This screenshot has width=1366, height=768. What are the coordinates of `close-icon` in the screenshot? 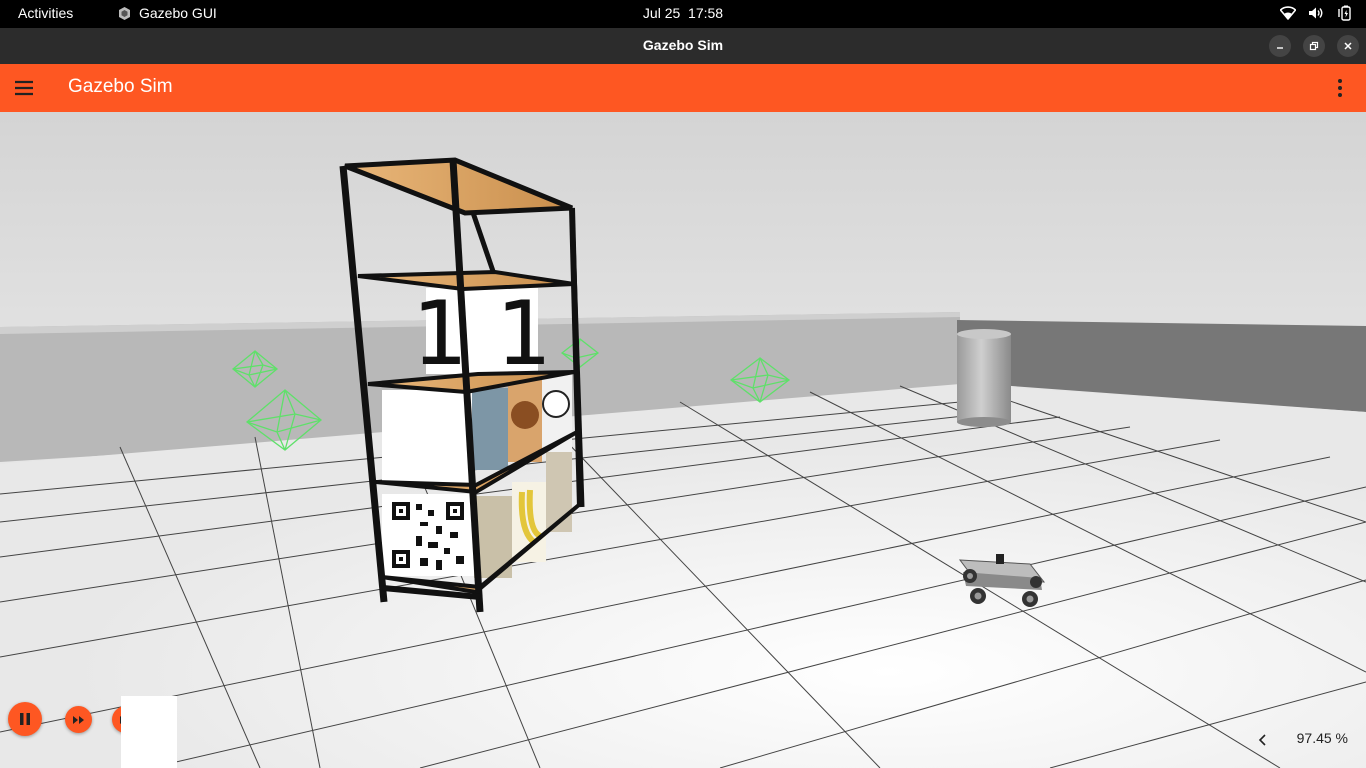 It's located at (1348, 46).